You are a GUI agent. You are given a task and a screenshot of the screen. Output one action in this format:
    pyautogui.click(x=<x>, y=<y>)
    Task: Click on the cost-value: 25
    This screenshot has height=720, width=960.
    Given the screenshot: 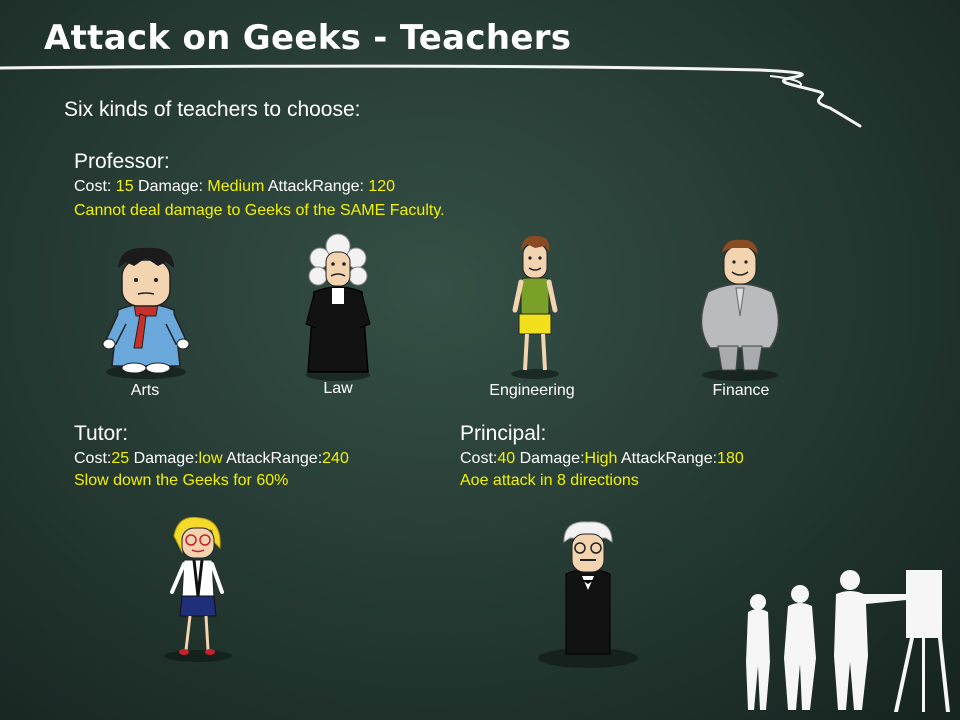 What is the action you would take?
    pyautogui.click(x=120, y=458)
    